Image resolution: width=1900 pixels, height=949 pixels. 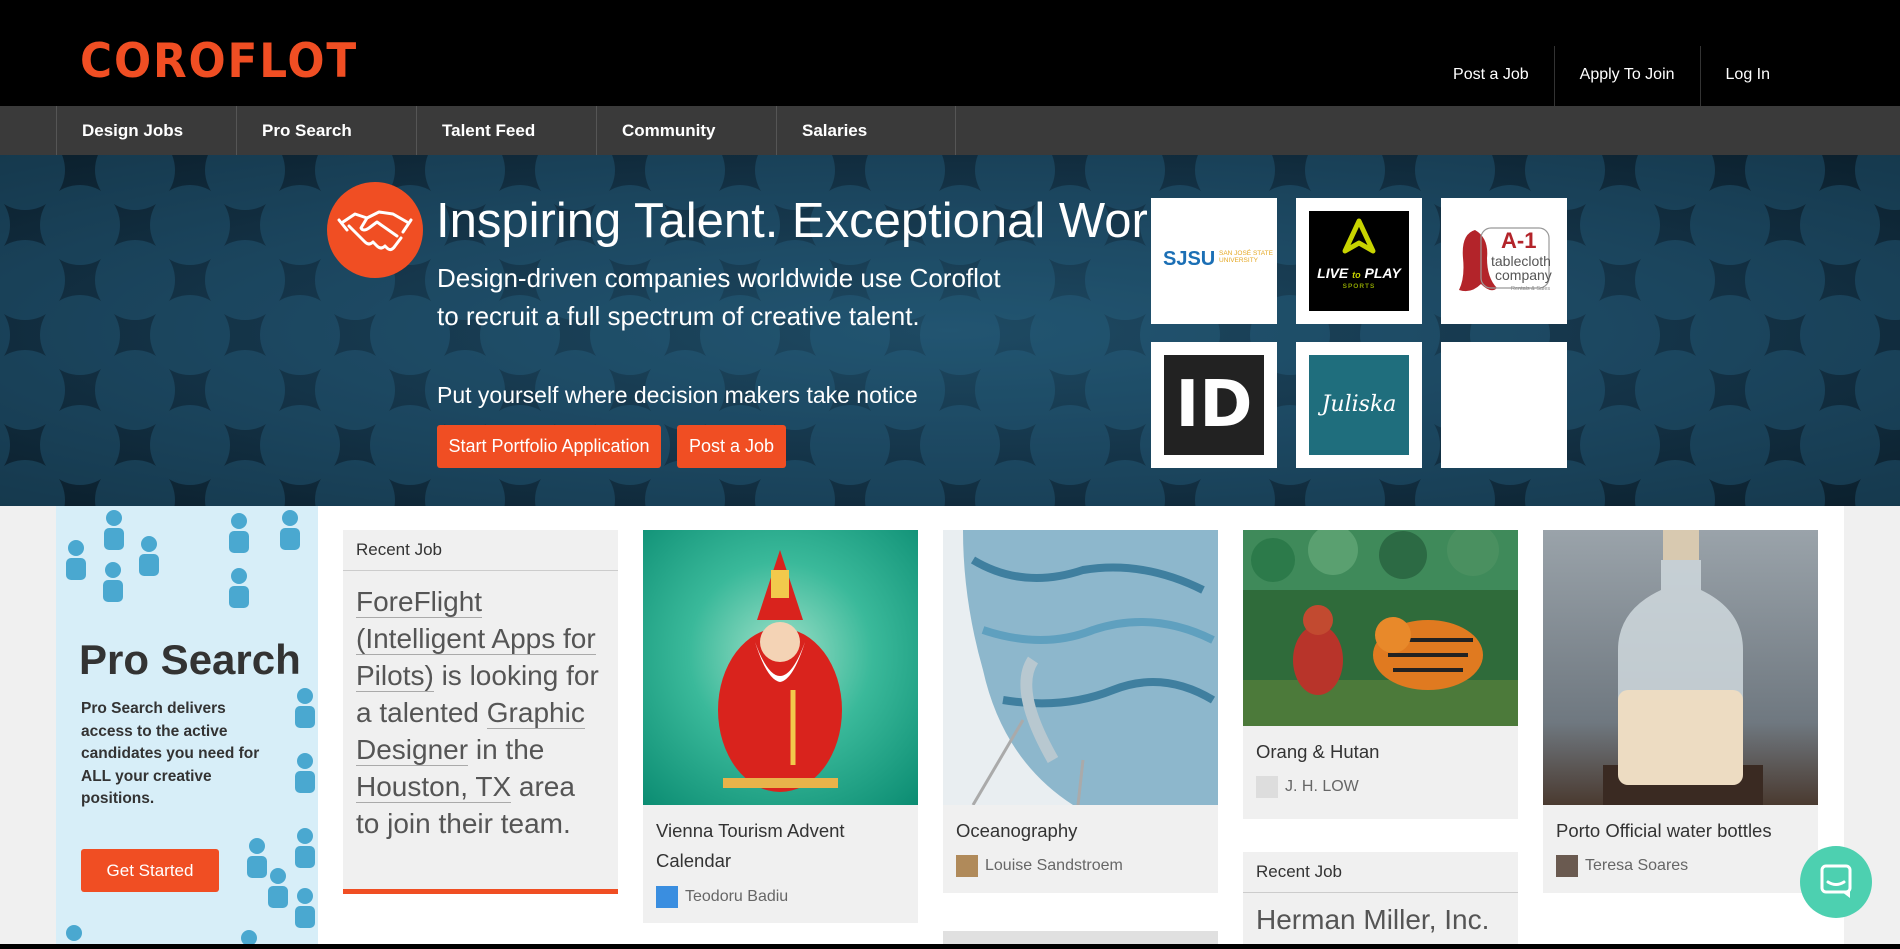 I want to click on sjsu-subtext: SAN JOSÉ STATE UNIVERSITY, so click(x=1246, y=257).